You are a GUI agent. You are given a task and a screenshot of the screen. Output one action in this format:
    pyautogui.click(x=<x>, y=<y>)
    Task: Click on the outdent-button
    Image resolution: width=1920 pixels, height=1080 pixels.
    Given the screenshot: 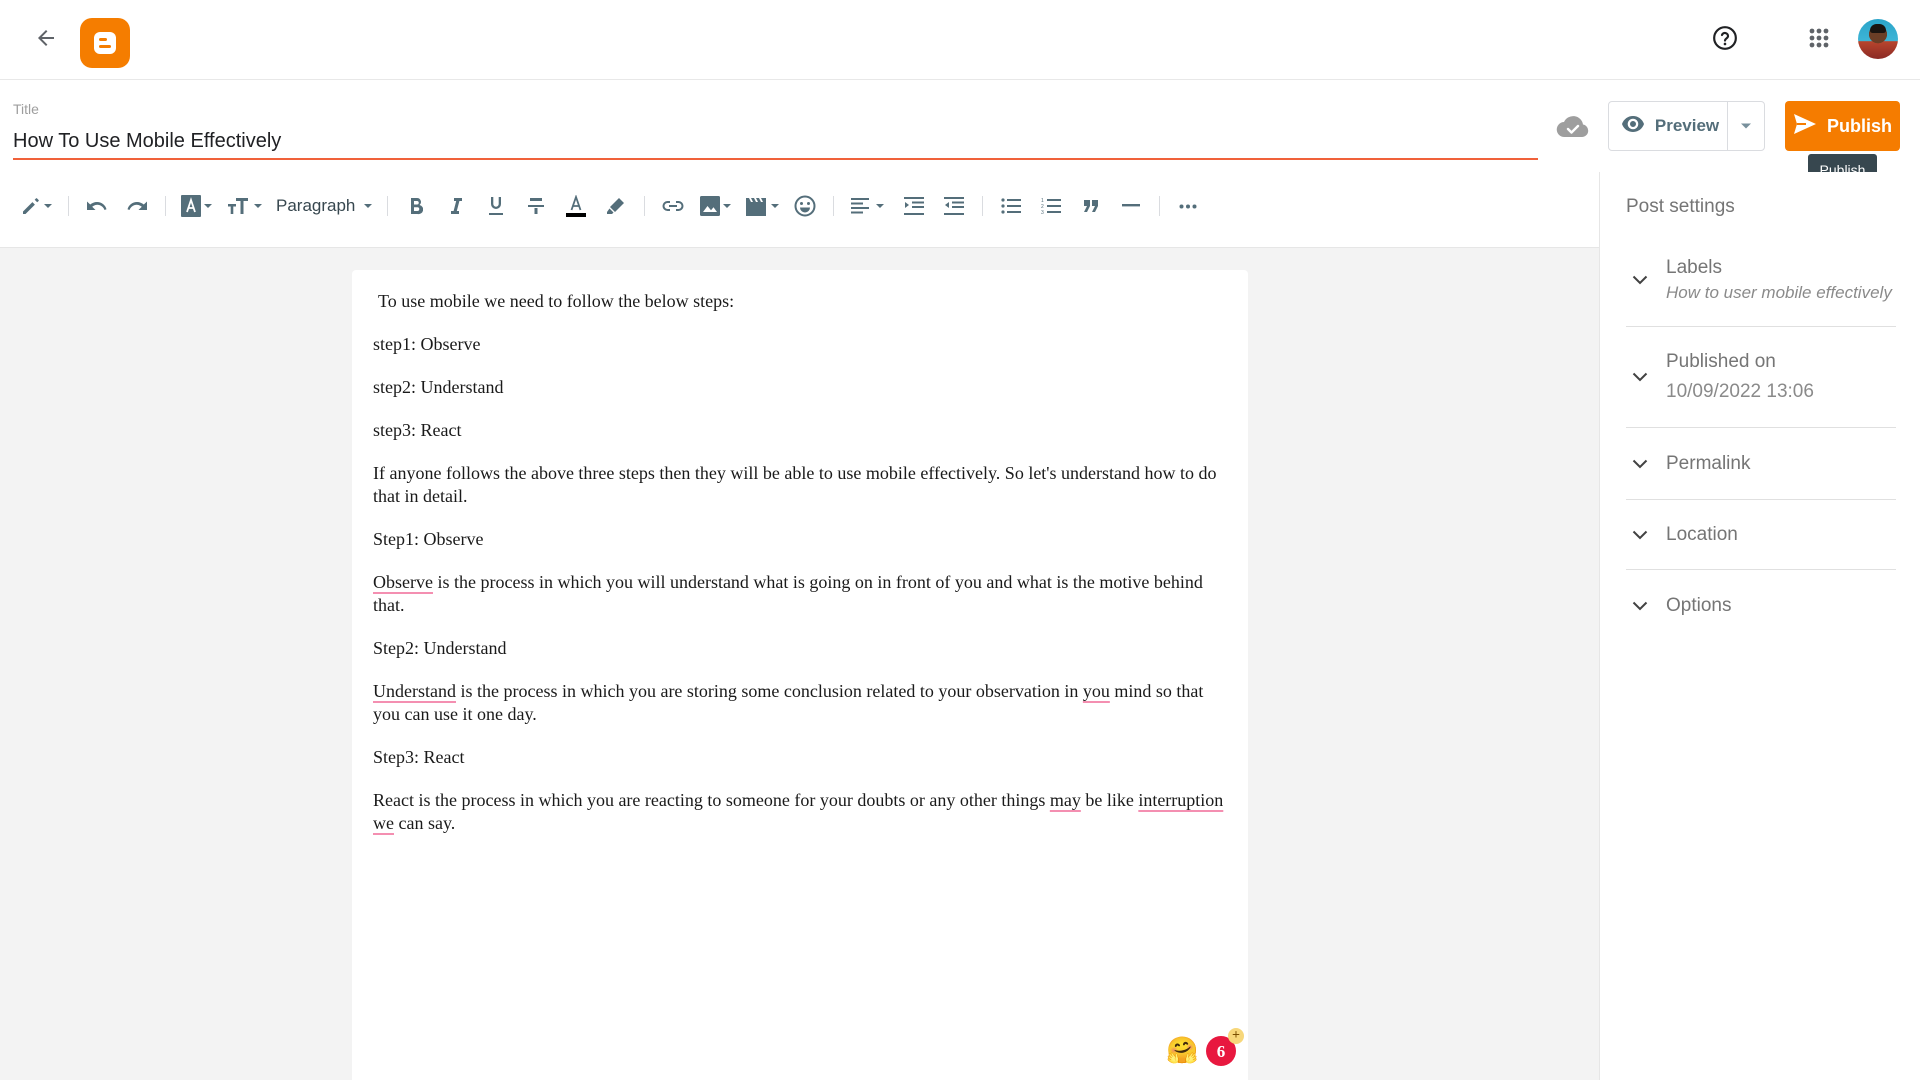 What is the action you would take?
    pyautogui.click(x=954, y=206)
    